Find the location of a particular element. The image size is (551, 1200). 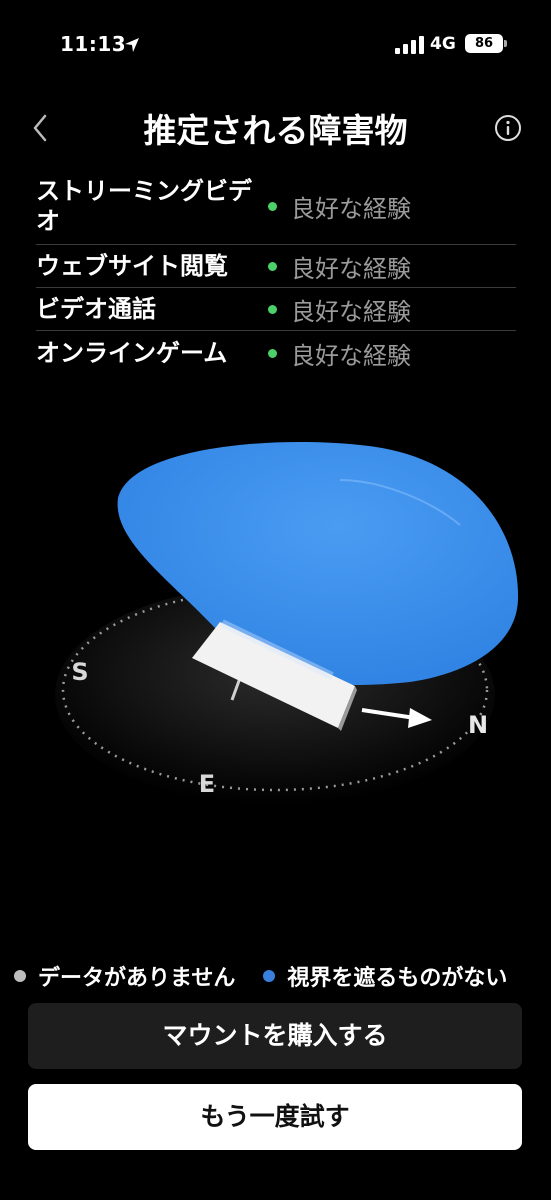

experience-name: ビデオ通話 is located at coordinates (96, 309).